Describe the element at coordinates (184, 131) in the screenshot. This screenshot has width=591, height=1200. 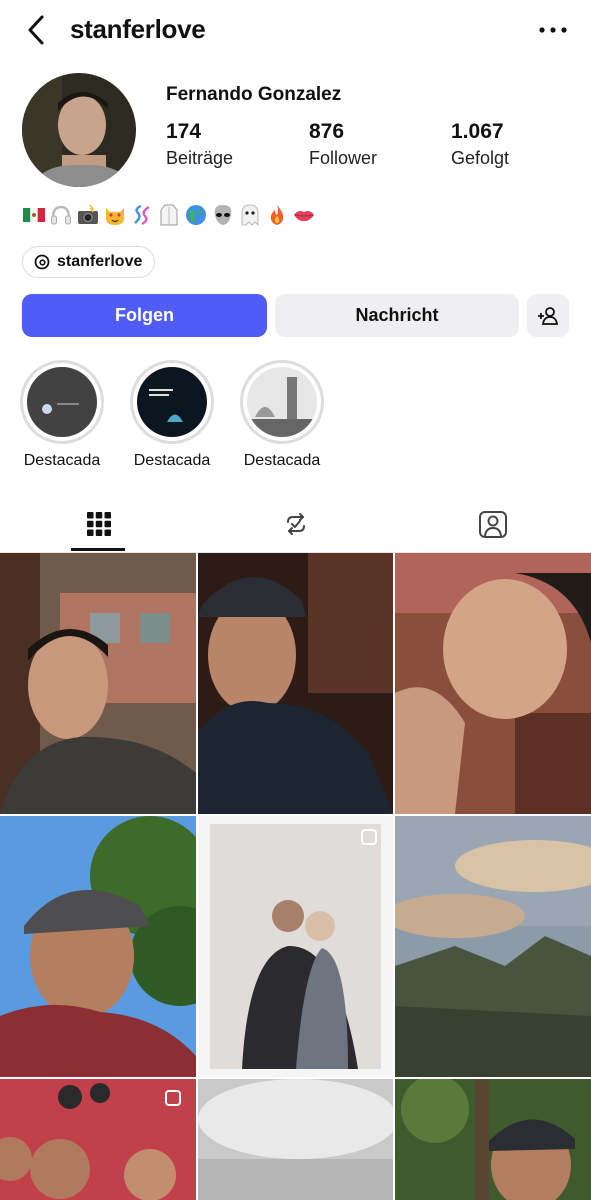
I see `stat-posts-count: 174` at that location.